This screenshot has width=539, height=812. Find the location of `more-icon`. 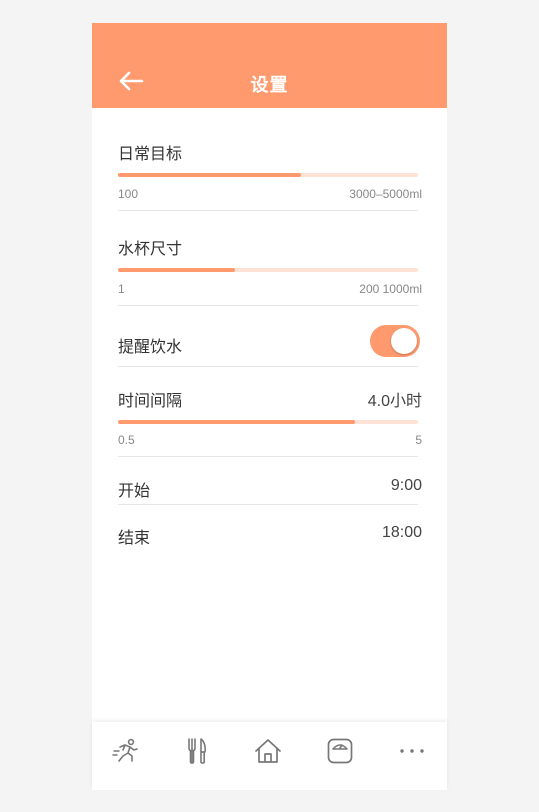

more-icon is located at coordinates (412, 751).